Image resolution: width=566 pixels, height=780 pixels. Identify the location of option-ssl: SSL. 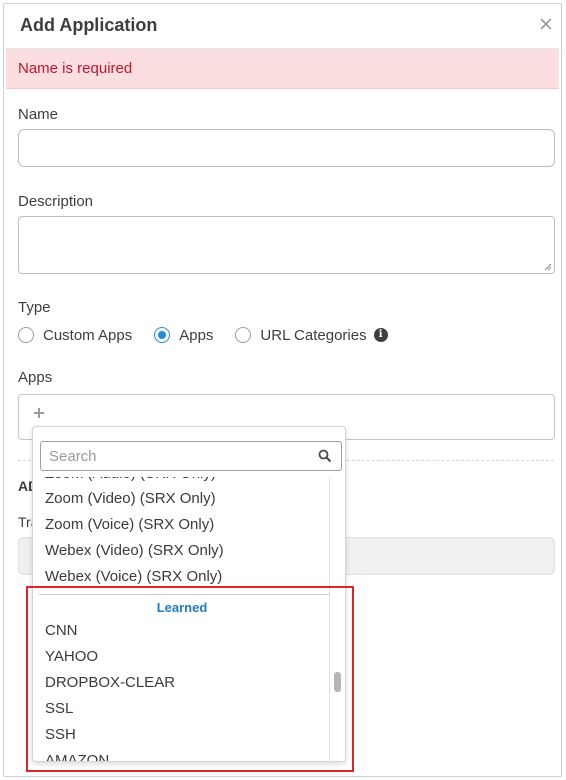
(59, 708).